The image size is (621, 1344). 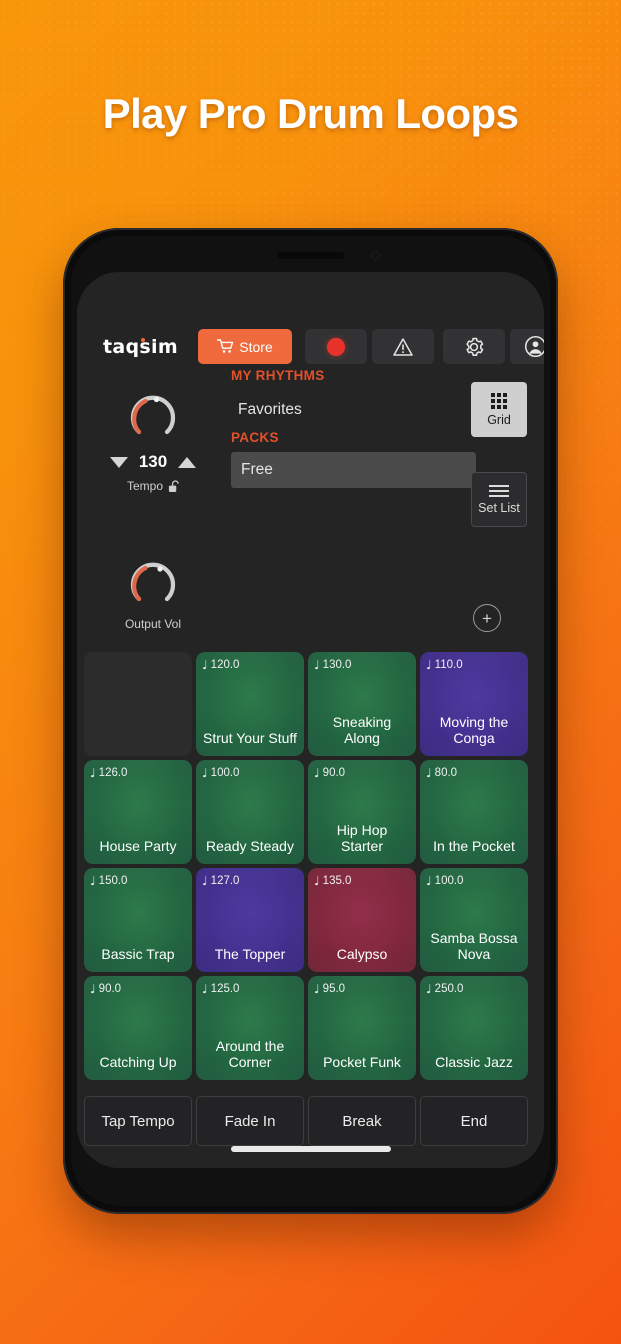 I want to click on pad-tile: ♩ 130.0 Sneaking Along, so click(x=362, y=704).